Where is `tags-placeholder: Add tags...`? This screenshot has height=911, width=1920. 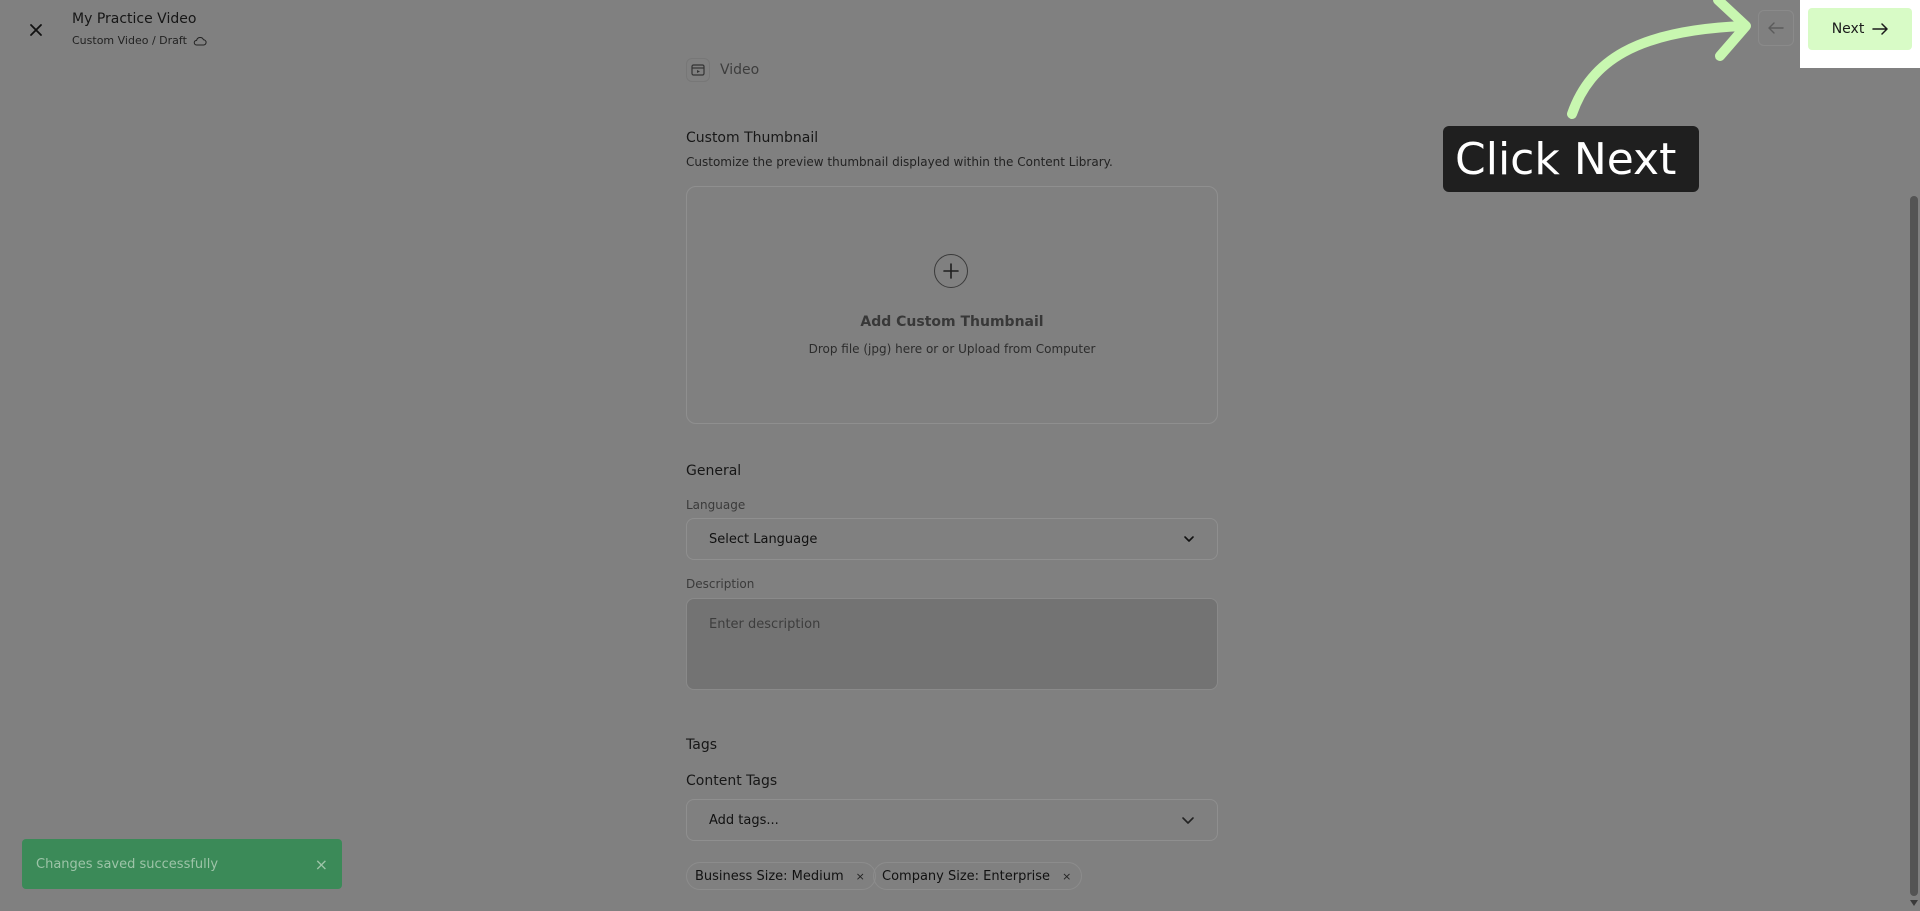 tags-placeholder: Add tags... is located at coordinates (744, 820).